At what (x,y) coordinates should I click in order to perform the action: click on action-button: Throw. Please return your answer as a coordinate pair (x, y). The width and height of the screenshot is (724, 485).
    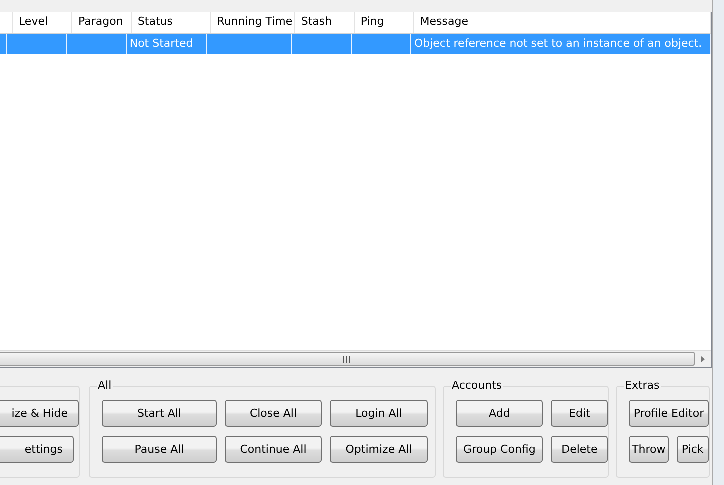
    Looking at the image, I should click on (649, 449).